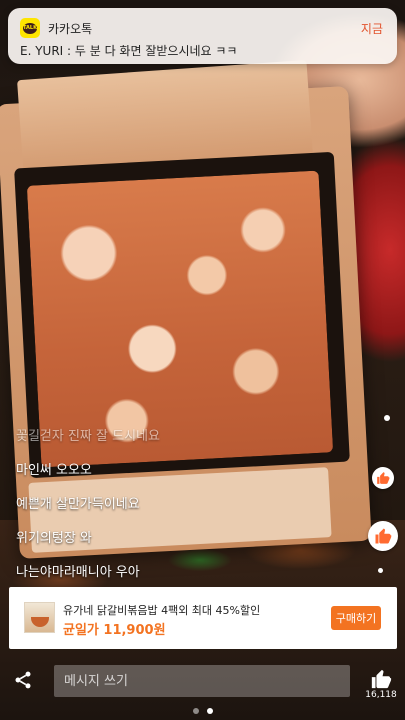 This screenshot has width=405, height=720. I want to click on chat-comment: 마인써 오오오, so click(54, 470).